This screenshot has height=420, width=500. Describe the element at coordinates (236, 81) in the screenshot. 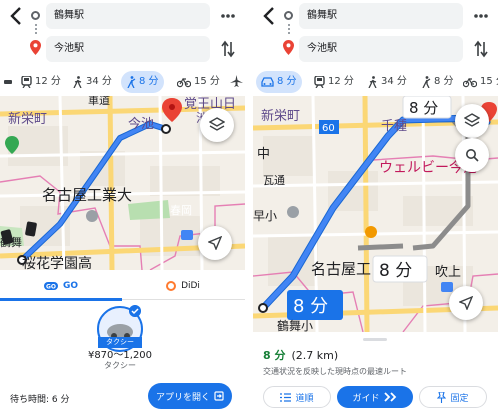

I see `flight-icon` at that location.